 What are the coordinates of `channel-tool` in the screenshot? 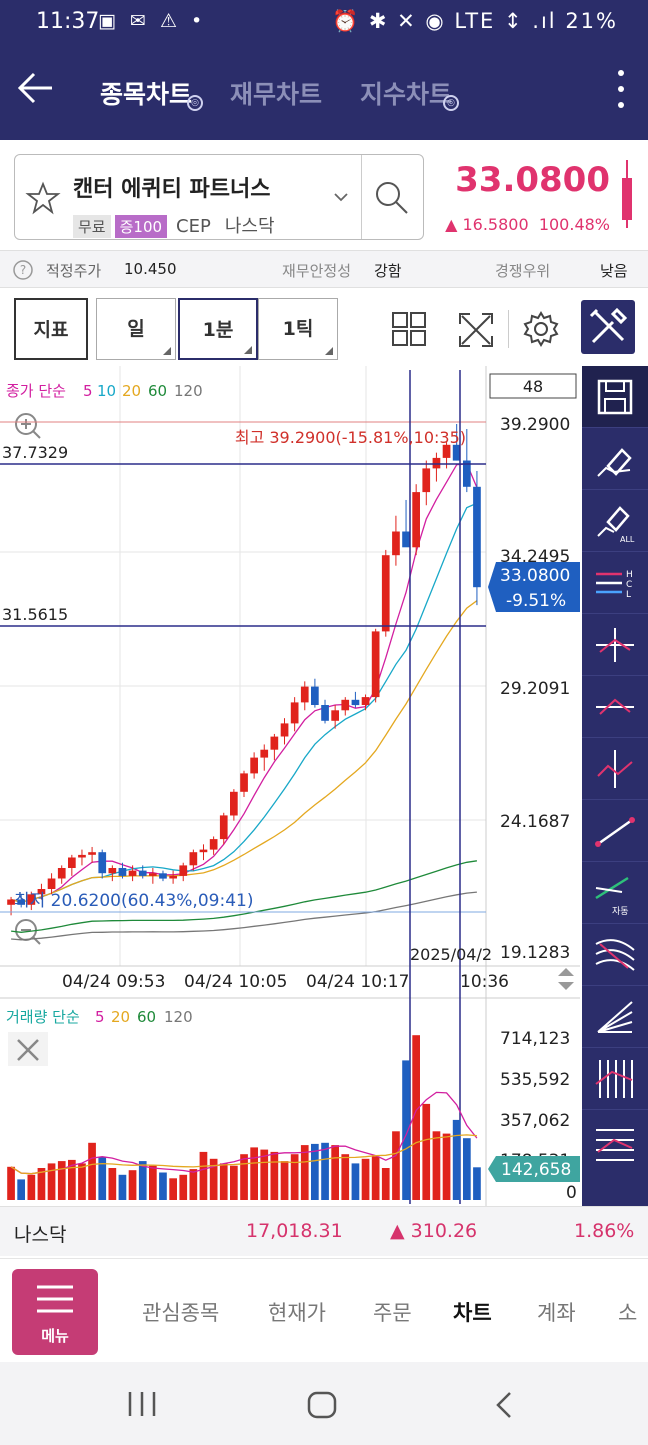 It's located at (615, 1141).